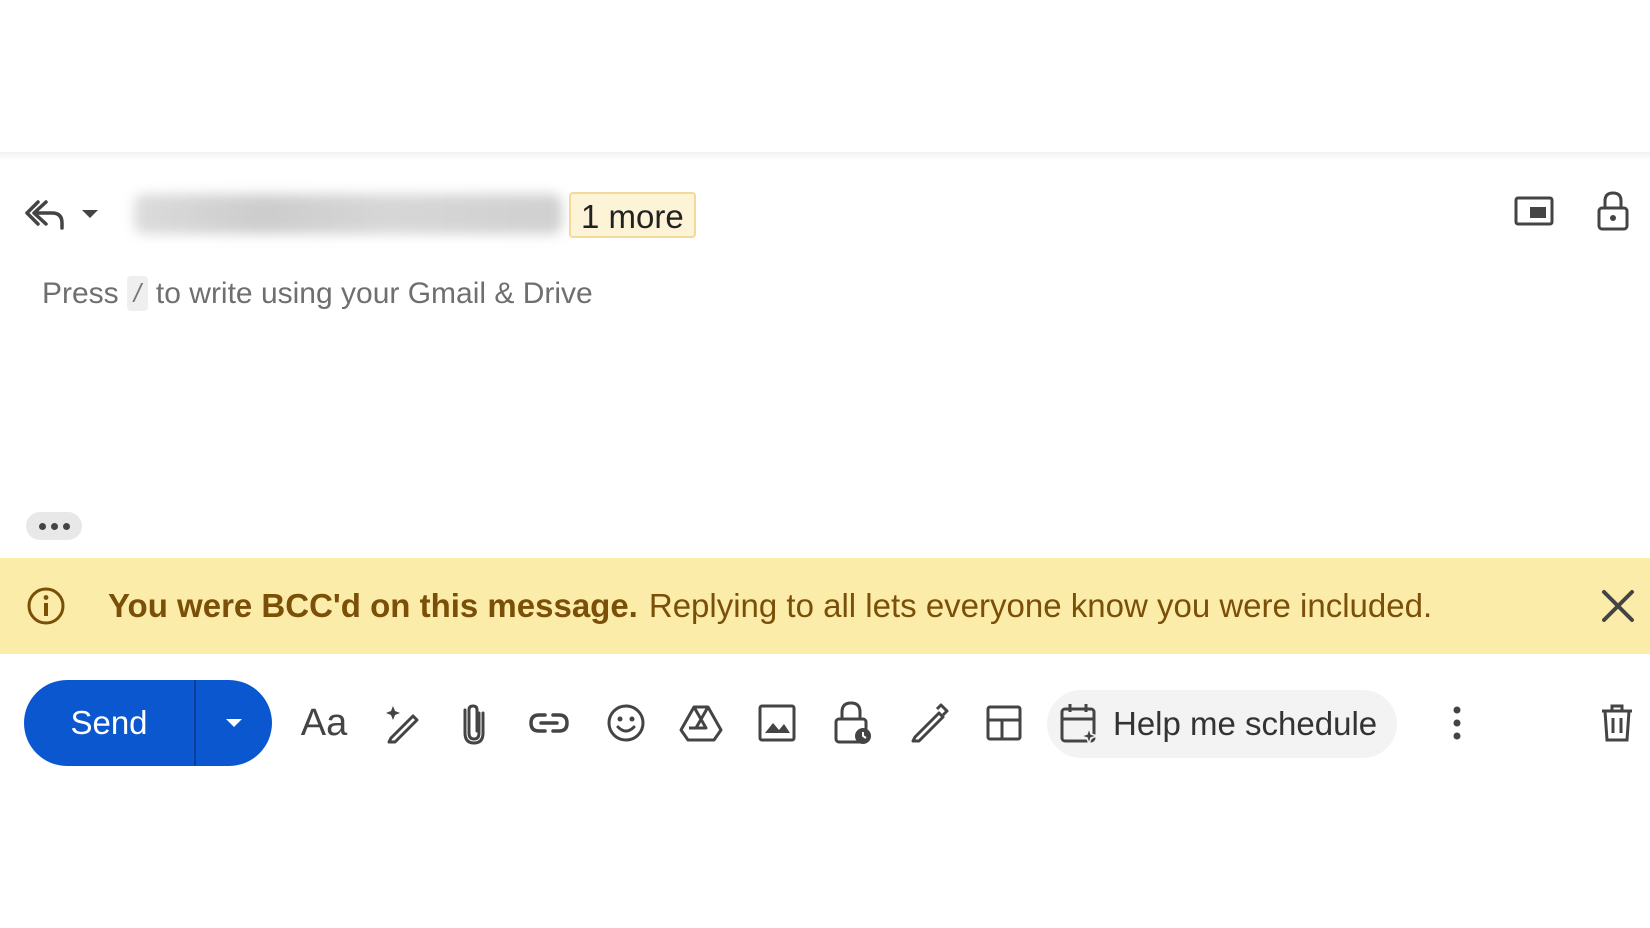  What do you see at coordinates (373, 605) in the screenshot?
I see `bcc-notice-title: You were BCC'd on this message.` at bounding box center [373, 605].